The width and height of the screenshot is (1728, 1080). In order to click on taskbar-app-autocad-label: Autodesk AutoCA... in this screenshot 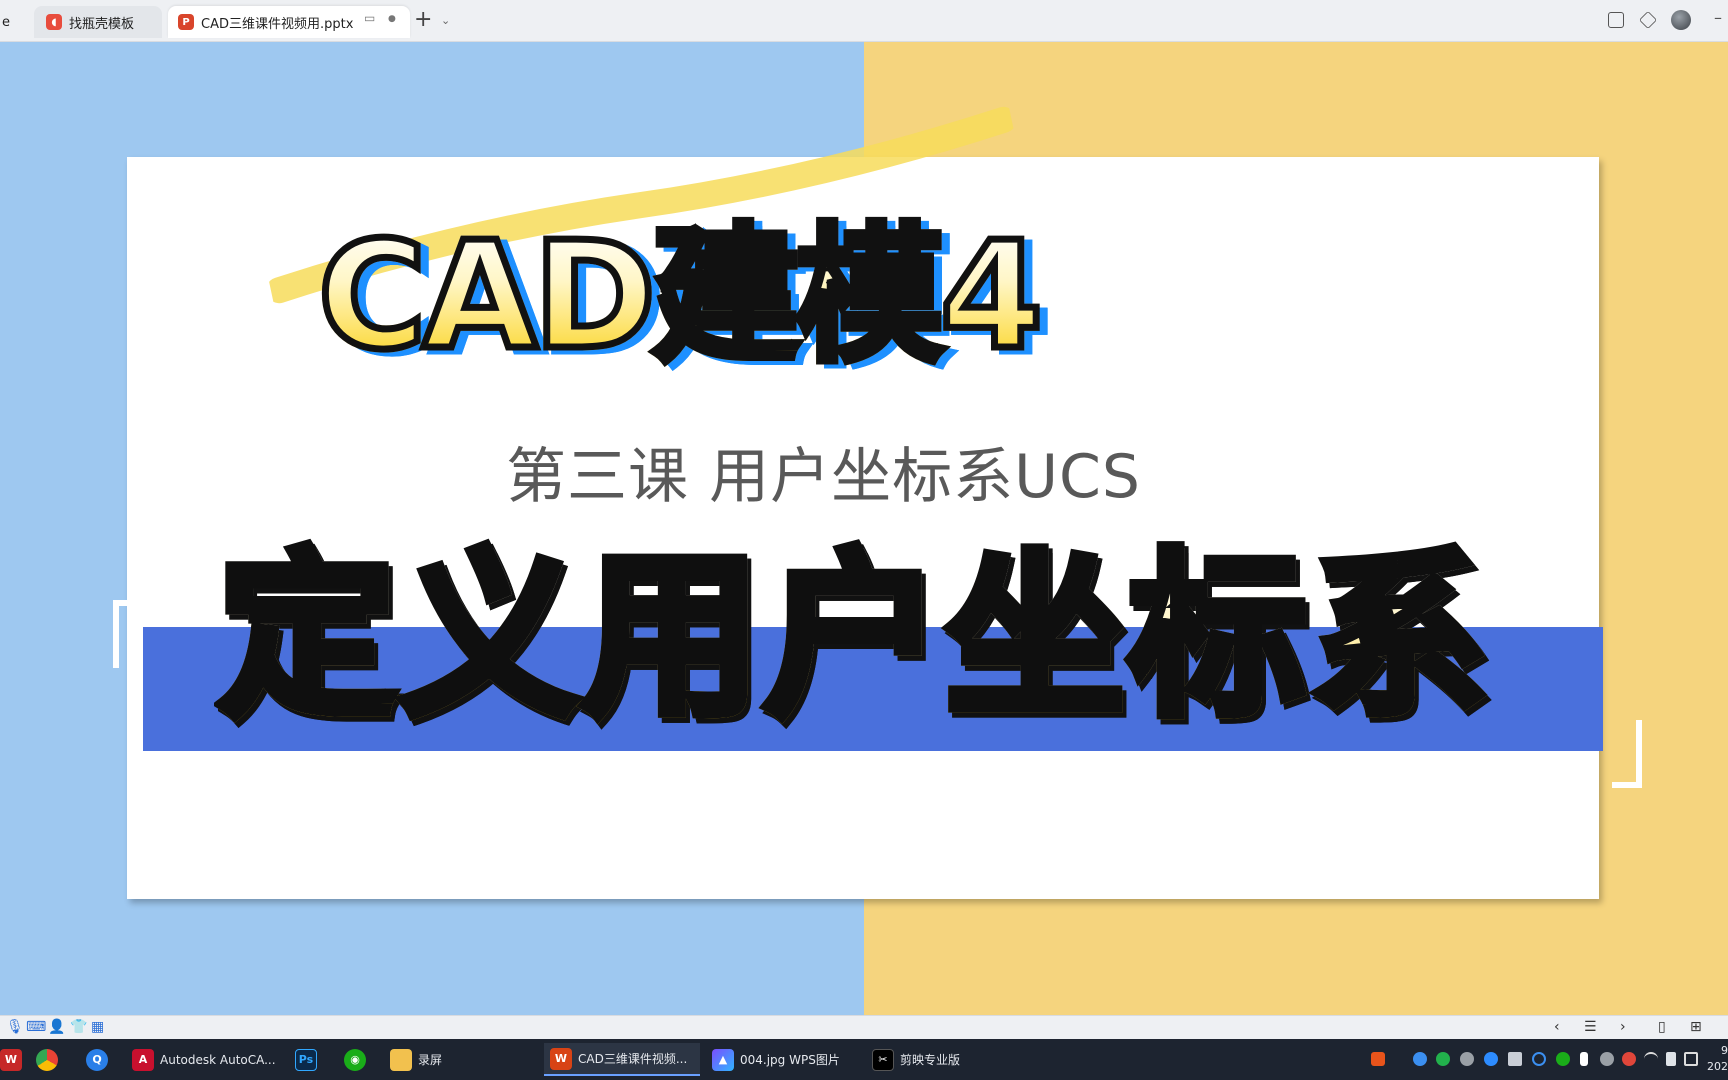, I will do `click(218, 1059)`.